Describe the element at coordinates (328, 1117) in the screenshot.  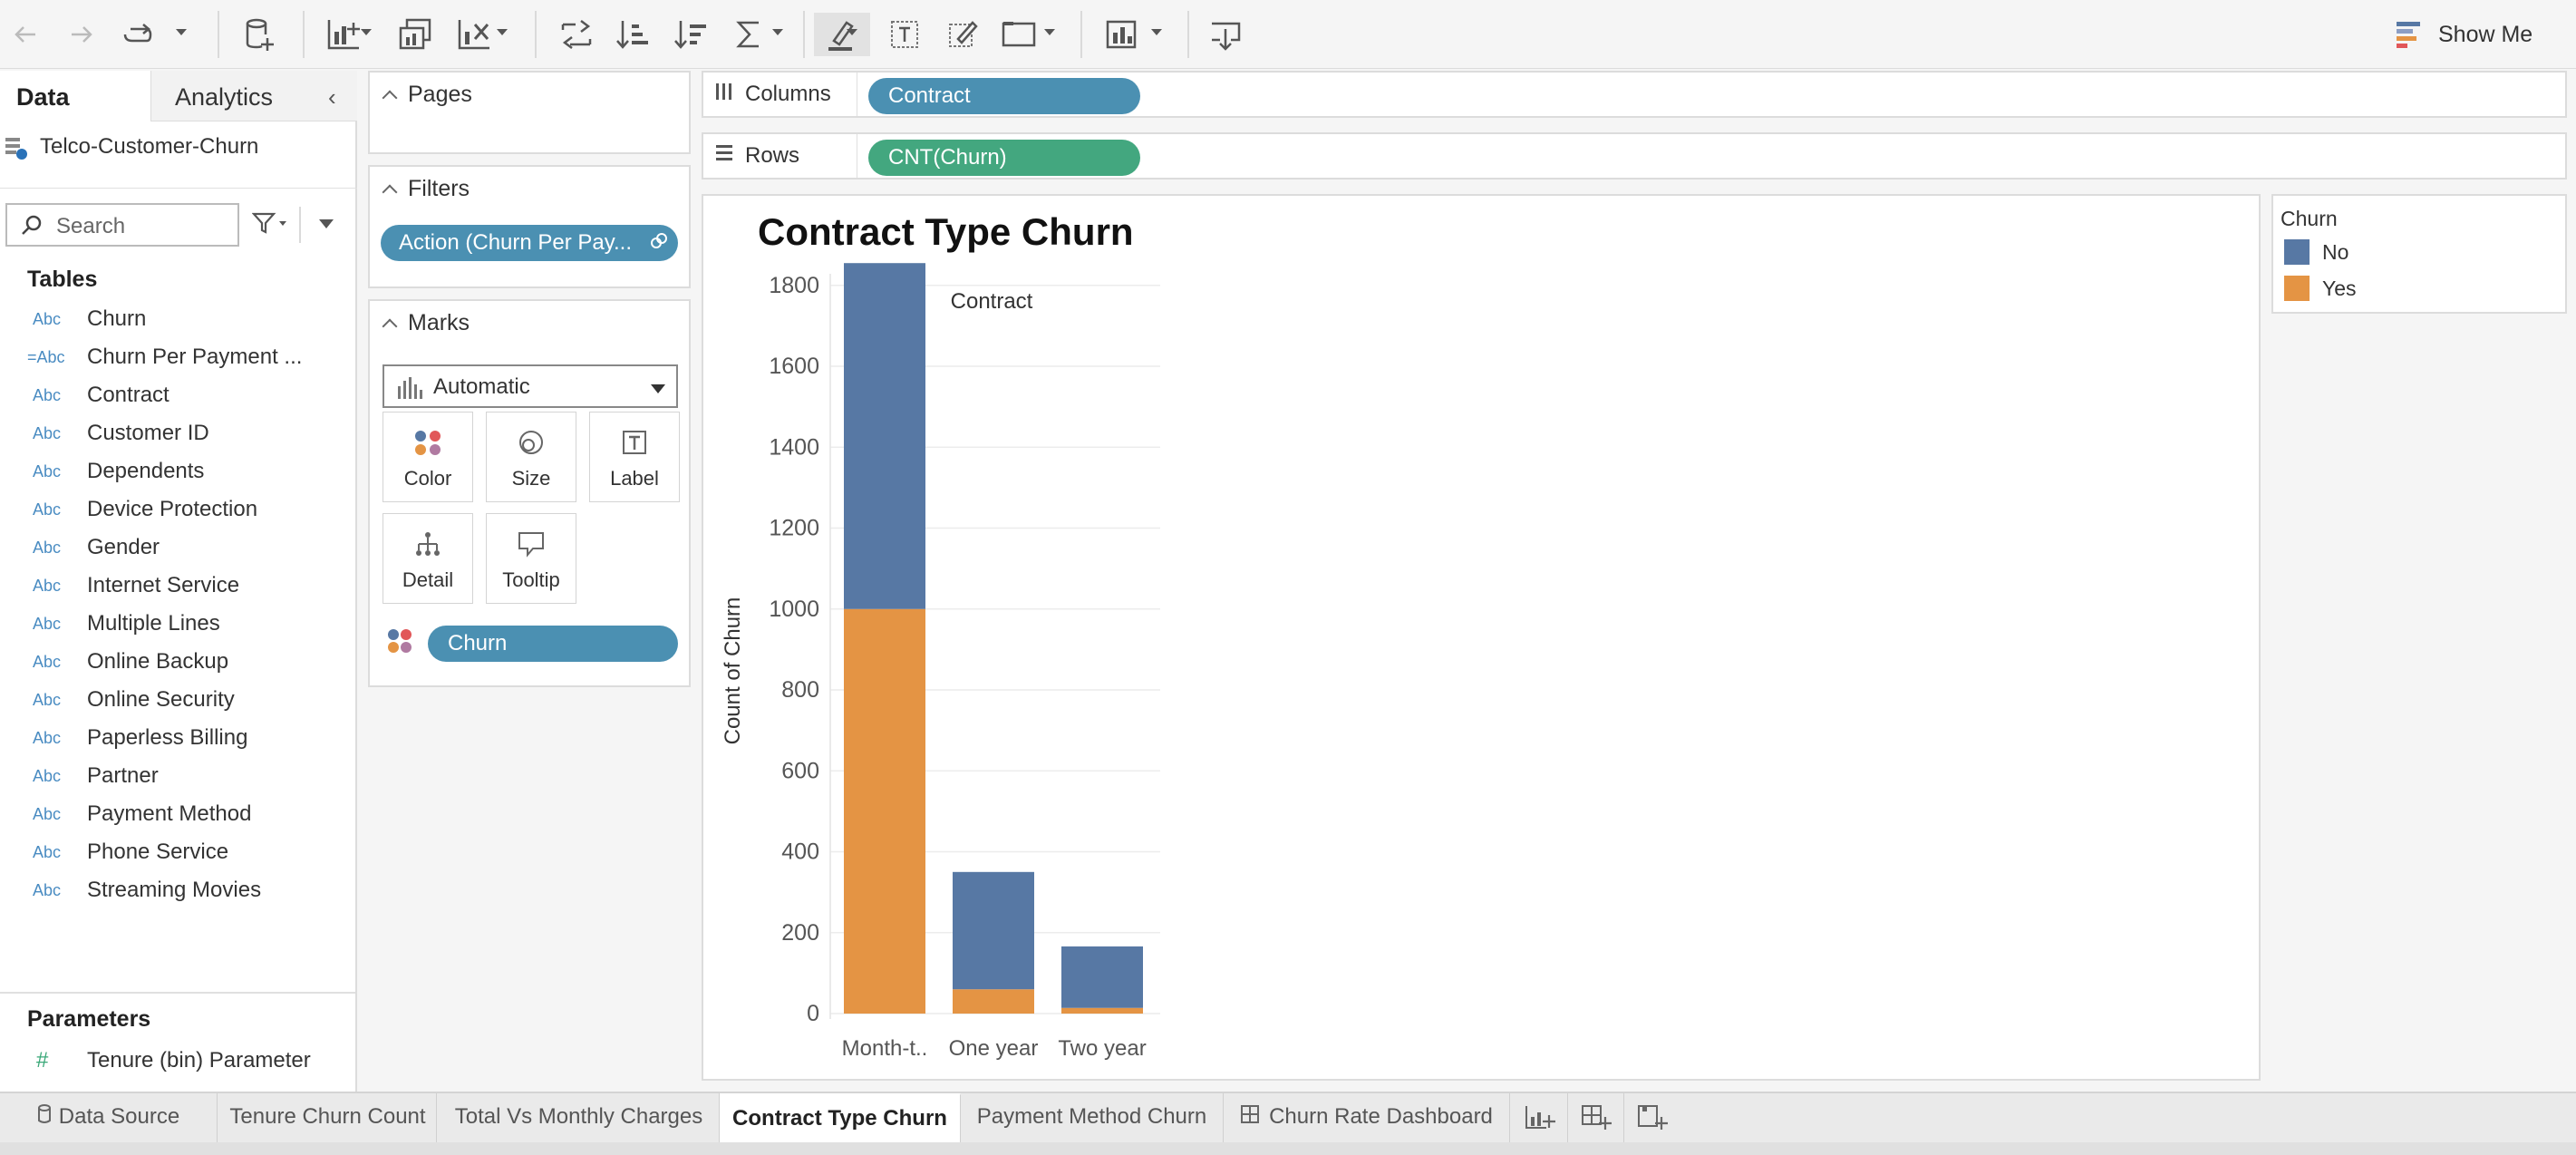
I see `tab-tenure-churn-count: Tenure Churn Count` at that location.